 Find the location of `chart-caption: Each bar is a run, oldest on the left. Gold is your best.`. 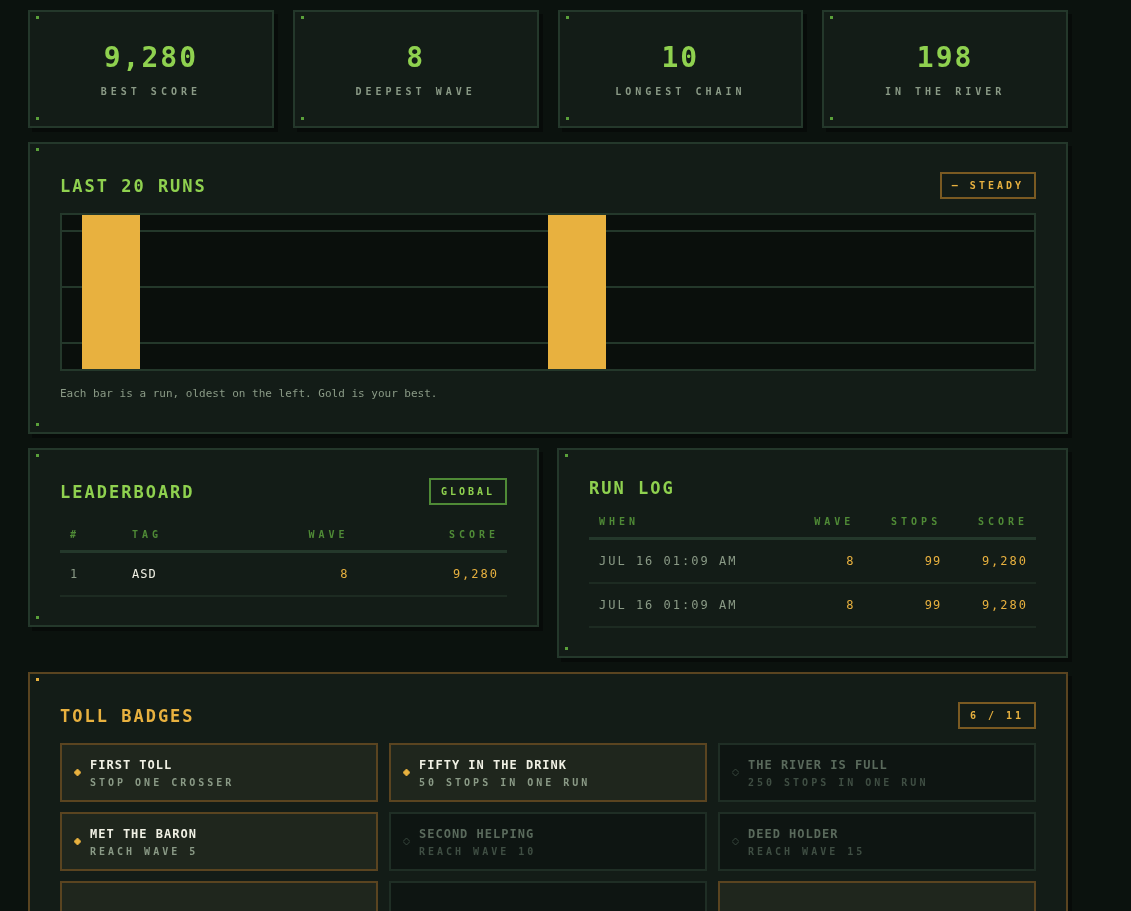

chart-caption: Each bar is a run, oldest on the left. Gold is your best. is located at coordinates (249, 393).